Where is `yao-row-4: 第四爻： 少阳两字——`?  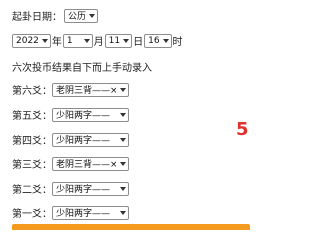
yao-row-4: 第四爻： 少阳两字—— is located at coordinates (70, 139).